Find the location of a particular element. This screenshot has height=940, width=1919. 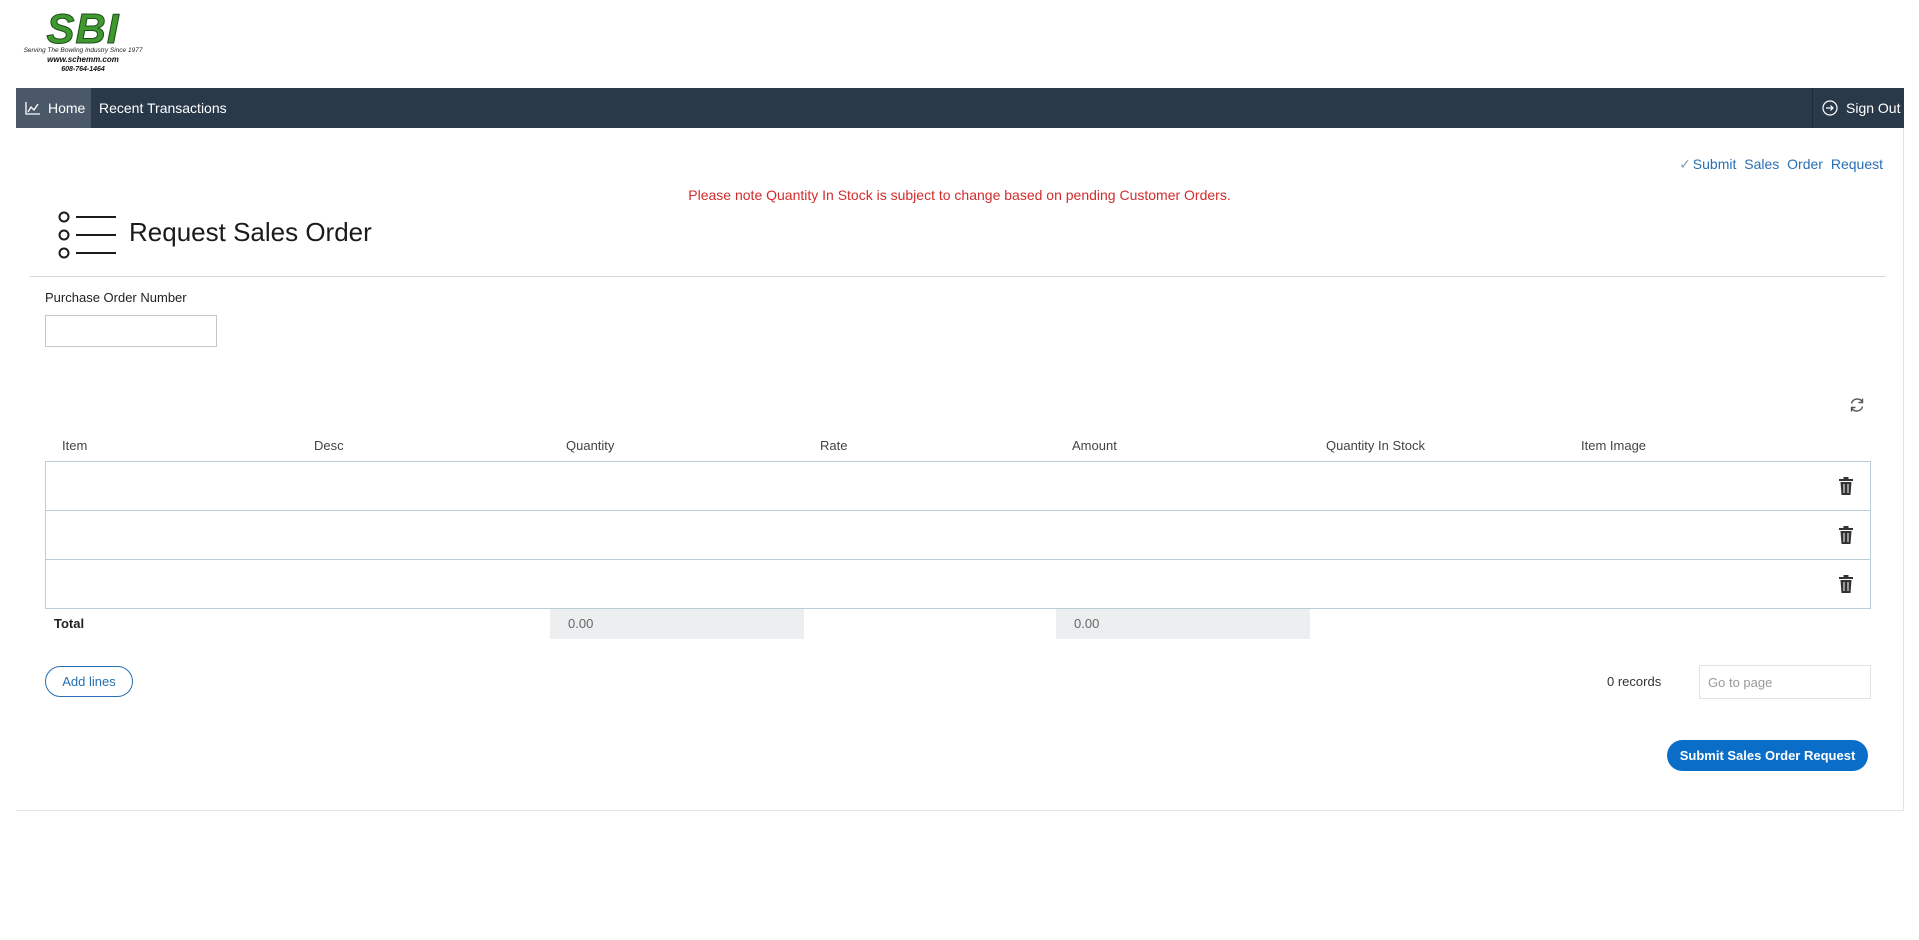

column-header-item-image: Item Image is located at coordinates (1614, 445).